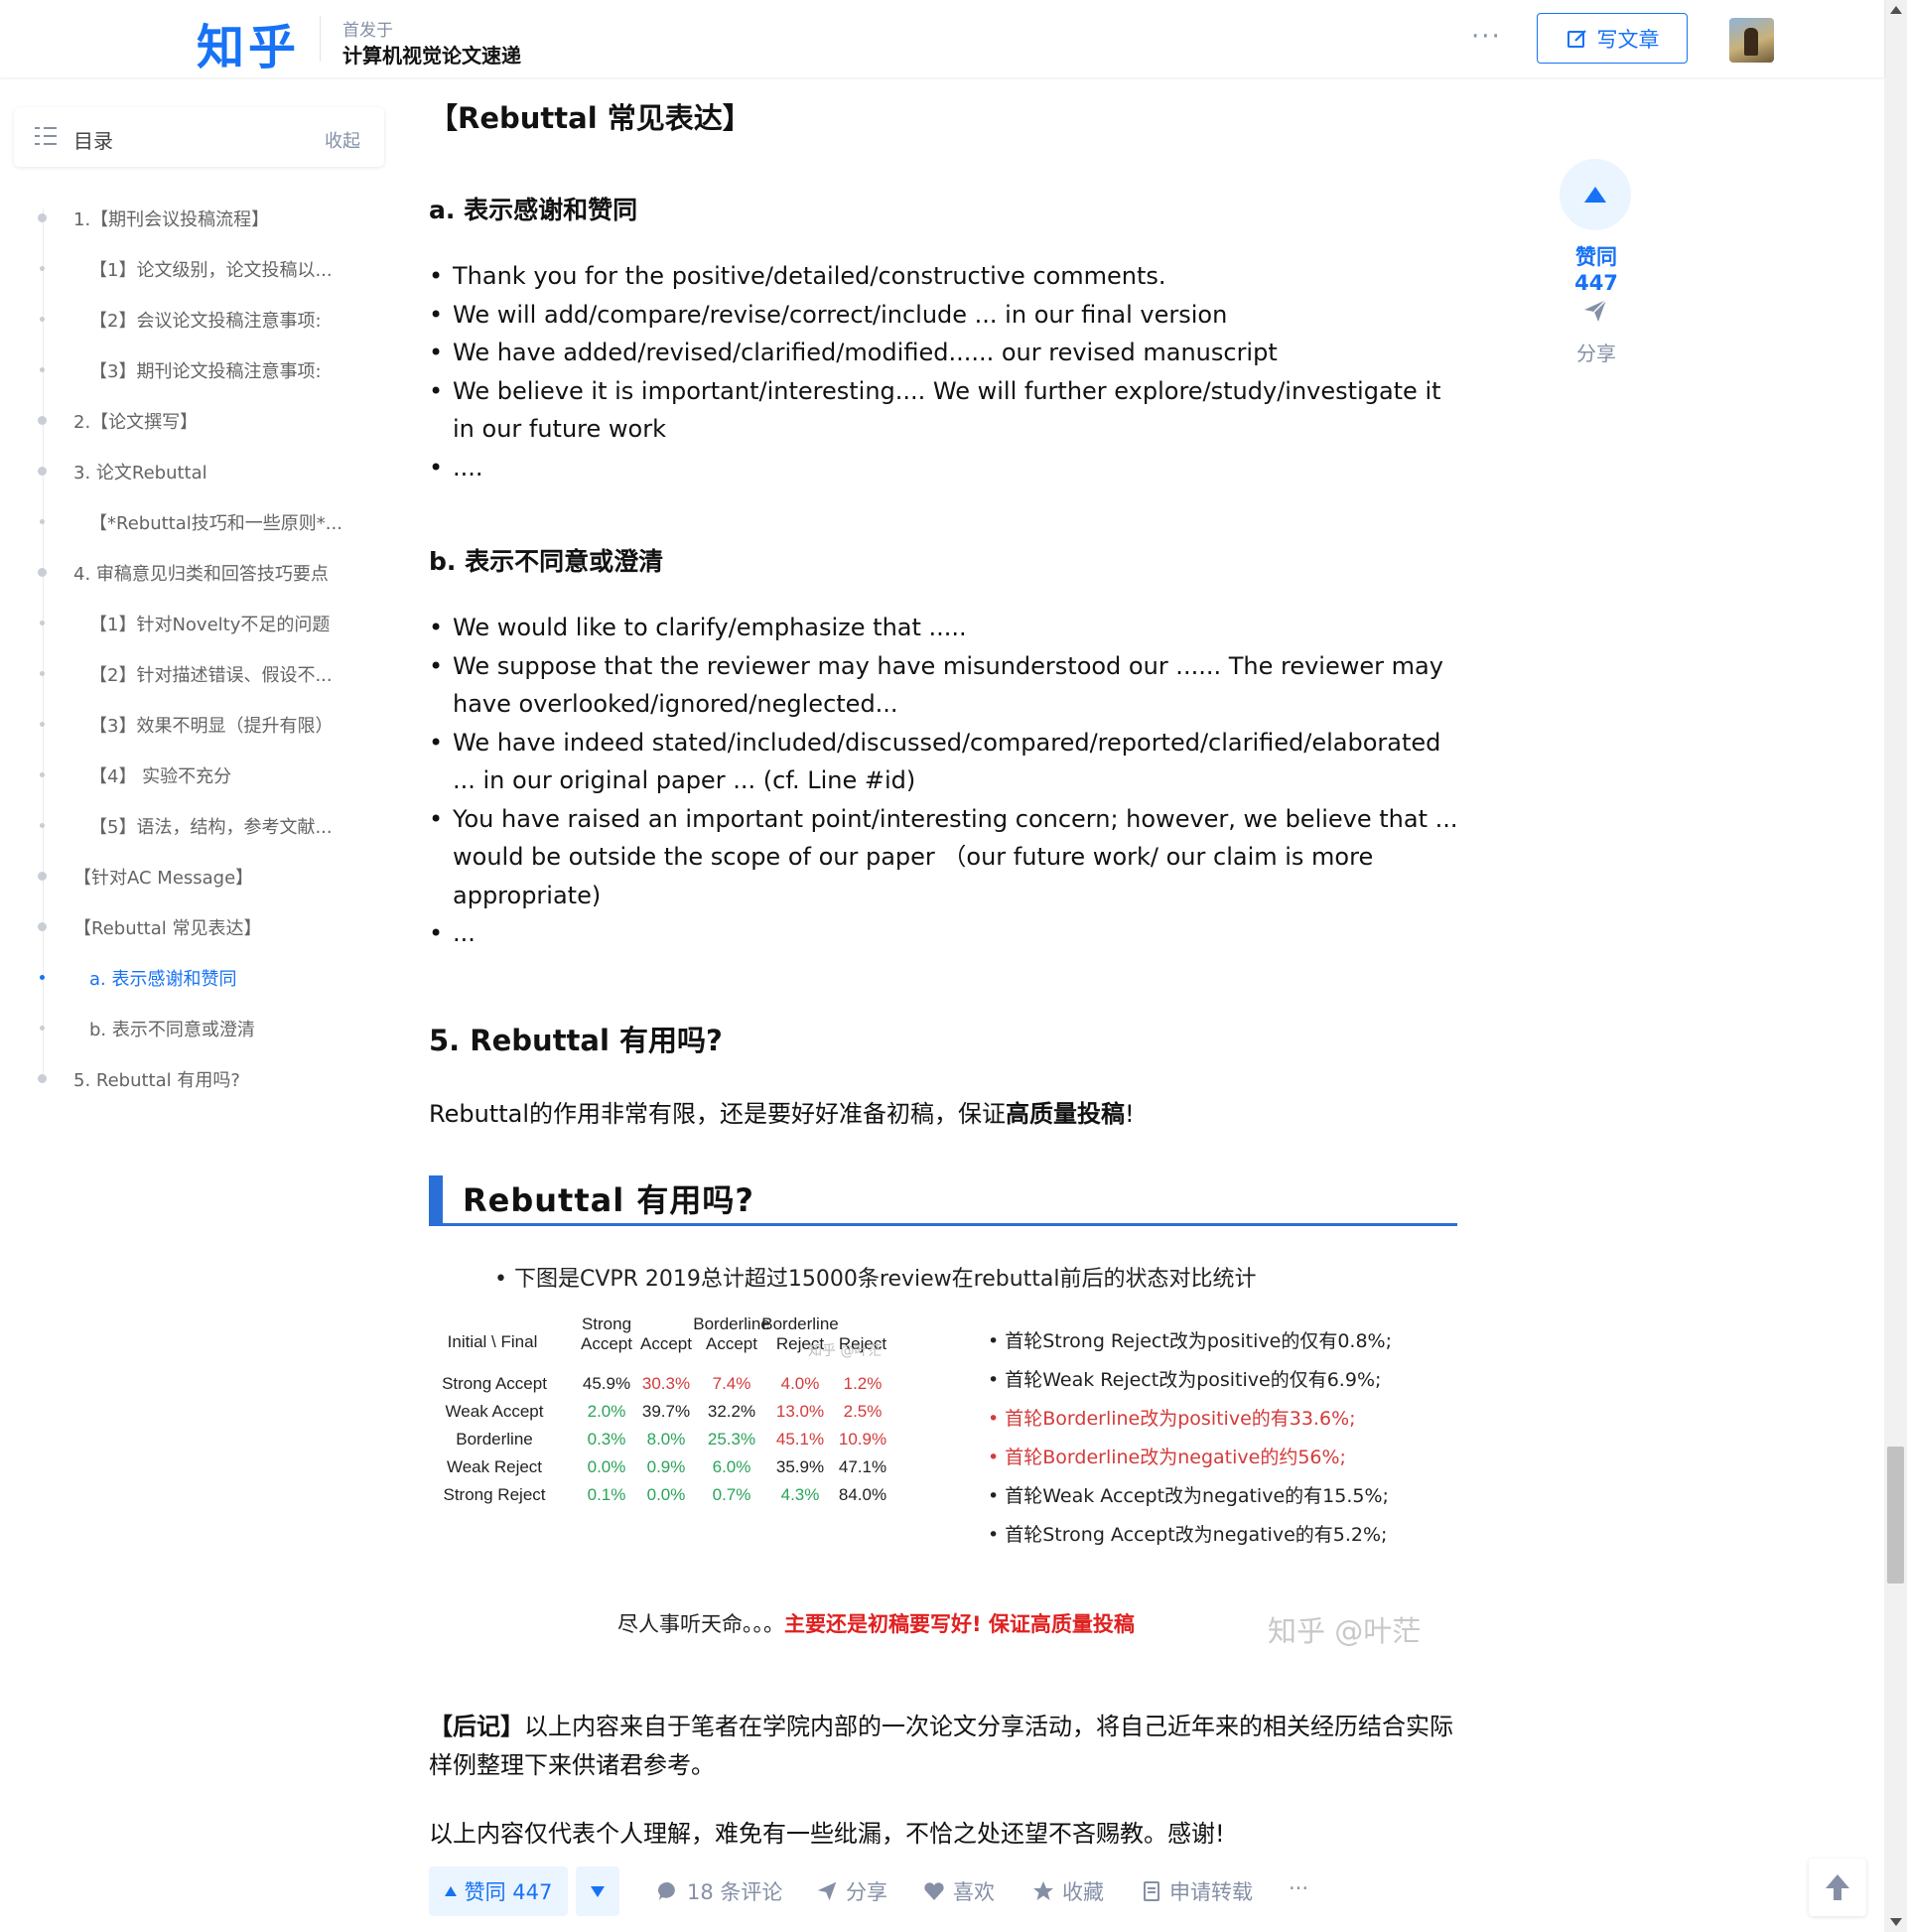  I want to click on repost-request-label: 申请转载, so click(1211, 1892).